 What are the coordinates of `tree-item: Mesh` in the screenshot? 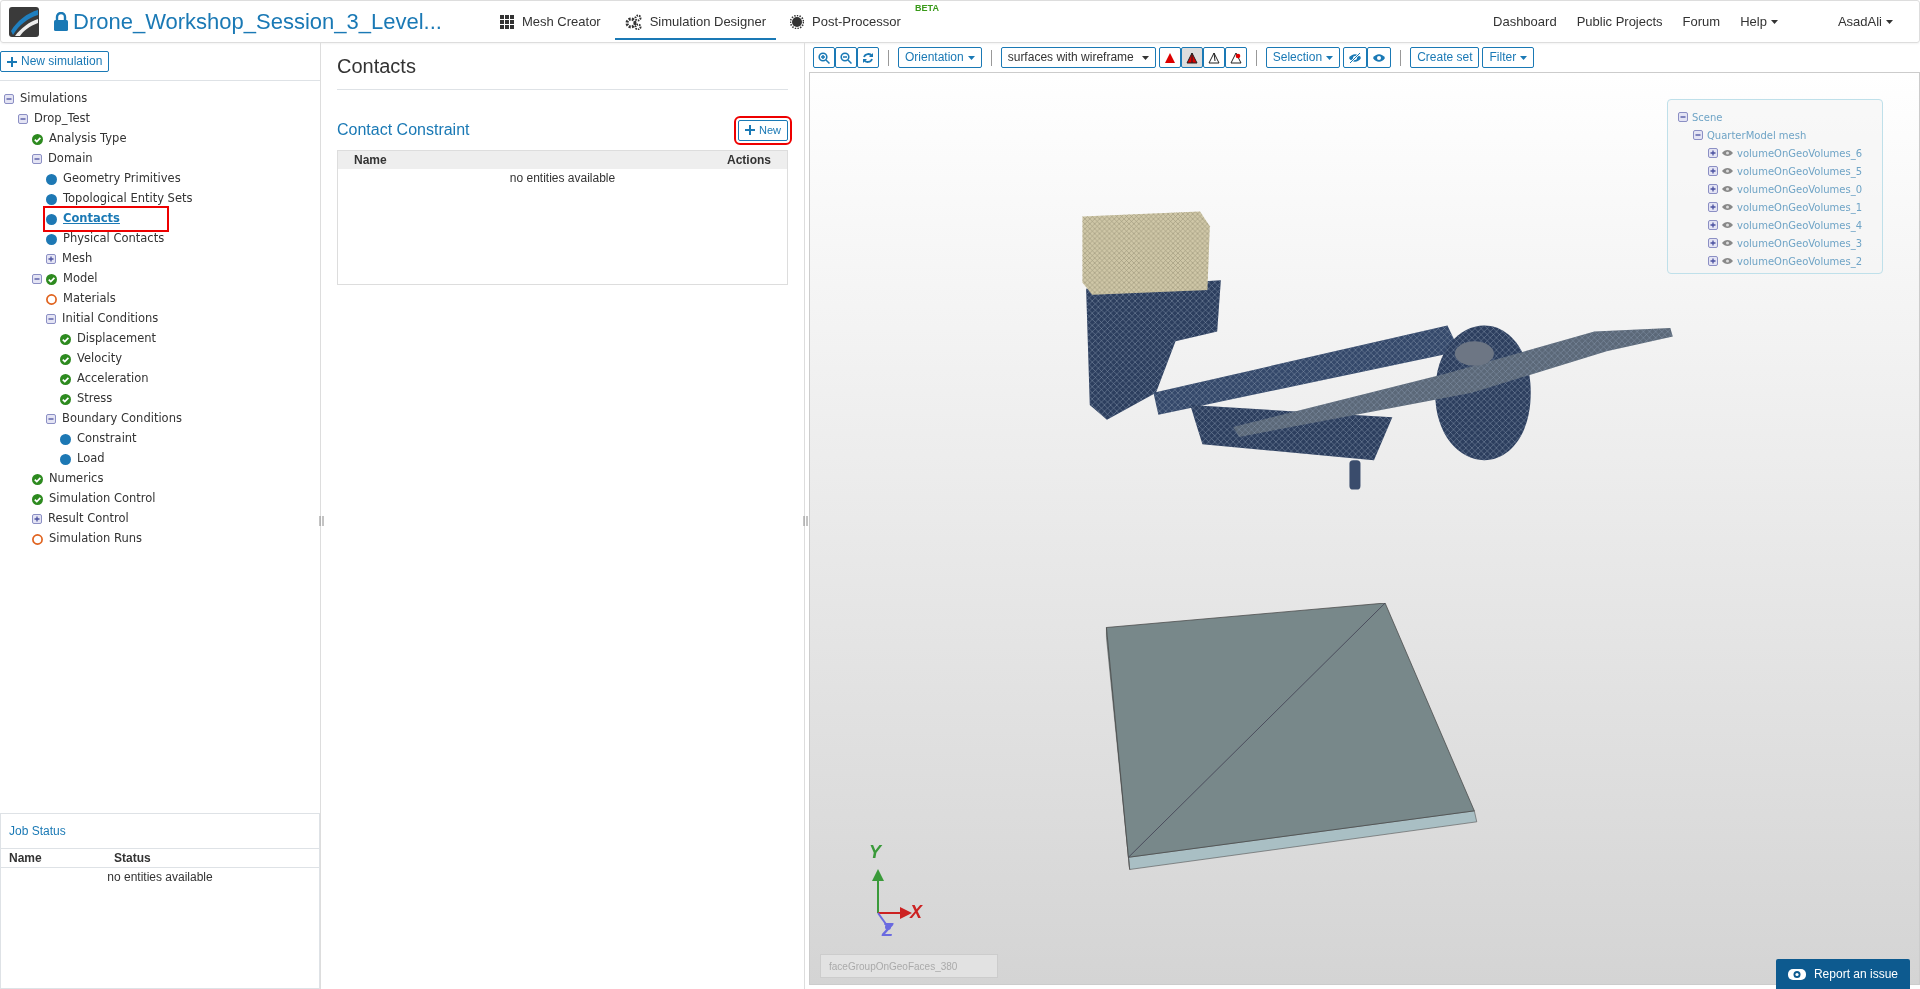 It's located at (183, 259).